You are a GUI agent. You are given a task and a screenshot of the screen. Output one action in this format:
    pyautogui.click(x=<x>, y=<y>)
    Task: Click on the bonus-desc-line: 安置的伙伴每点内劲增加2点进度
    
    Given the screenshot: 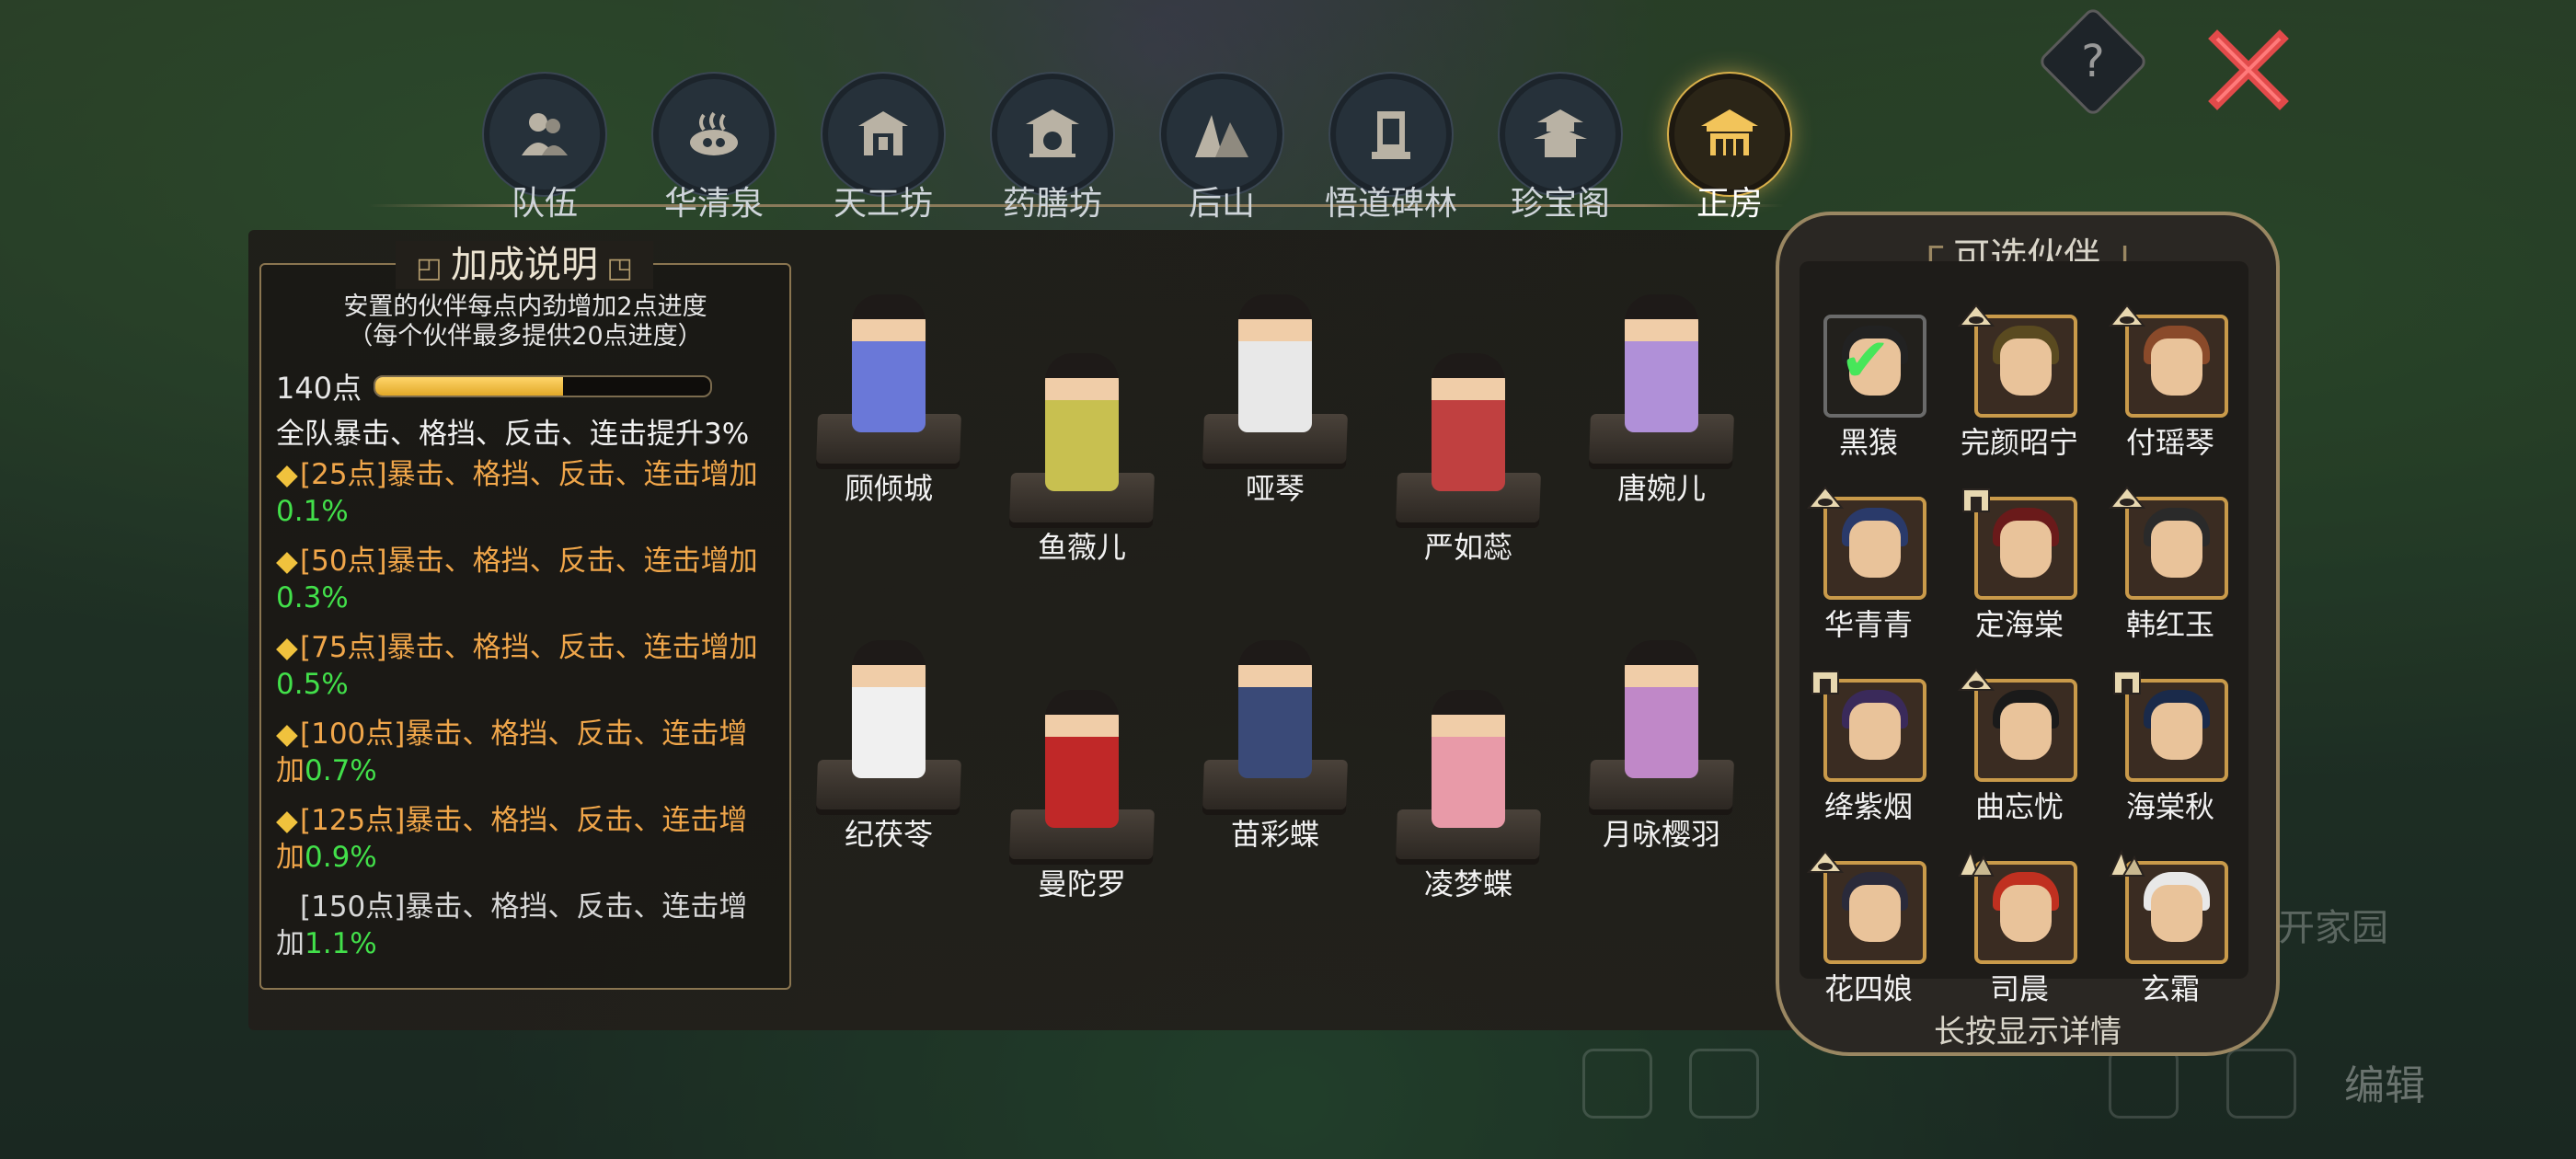 What is the action you would take?
    pyautogui.click(x=525, y=307)
    